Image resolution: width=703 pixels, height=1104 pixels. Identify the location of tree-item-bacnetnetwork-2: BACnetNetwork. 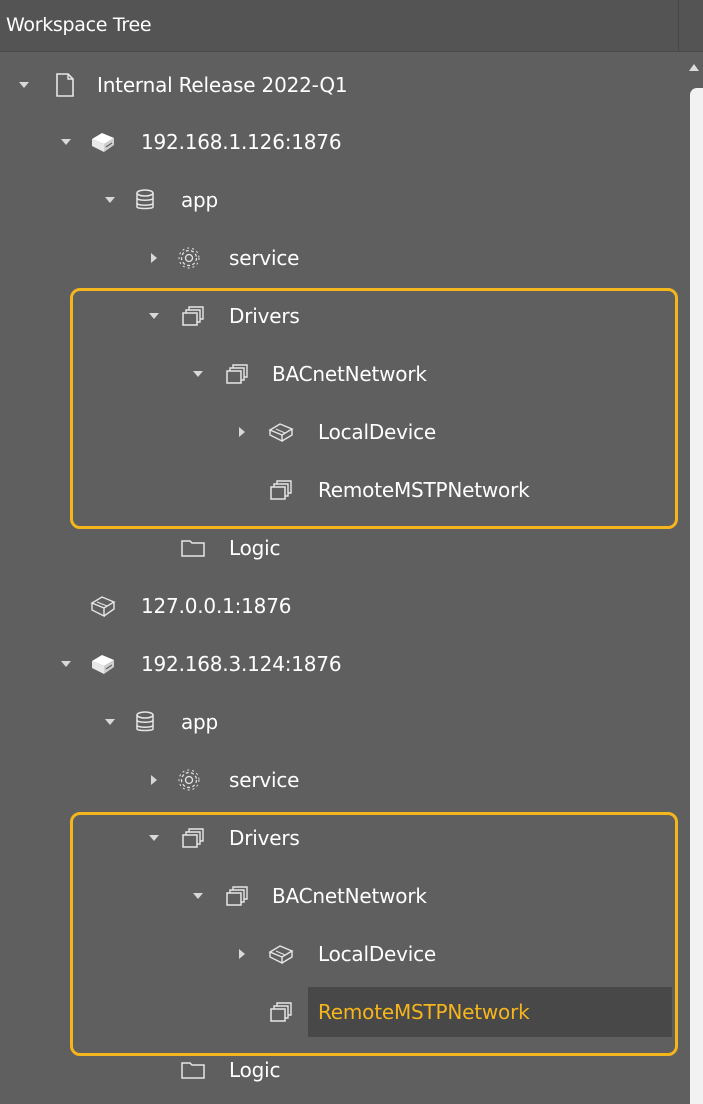
(340, 896).